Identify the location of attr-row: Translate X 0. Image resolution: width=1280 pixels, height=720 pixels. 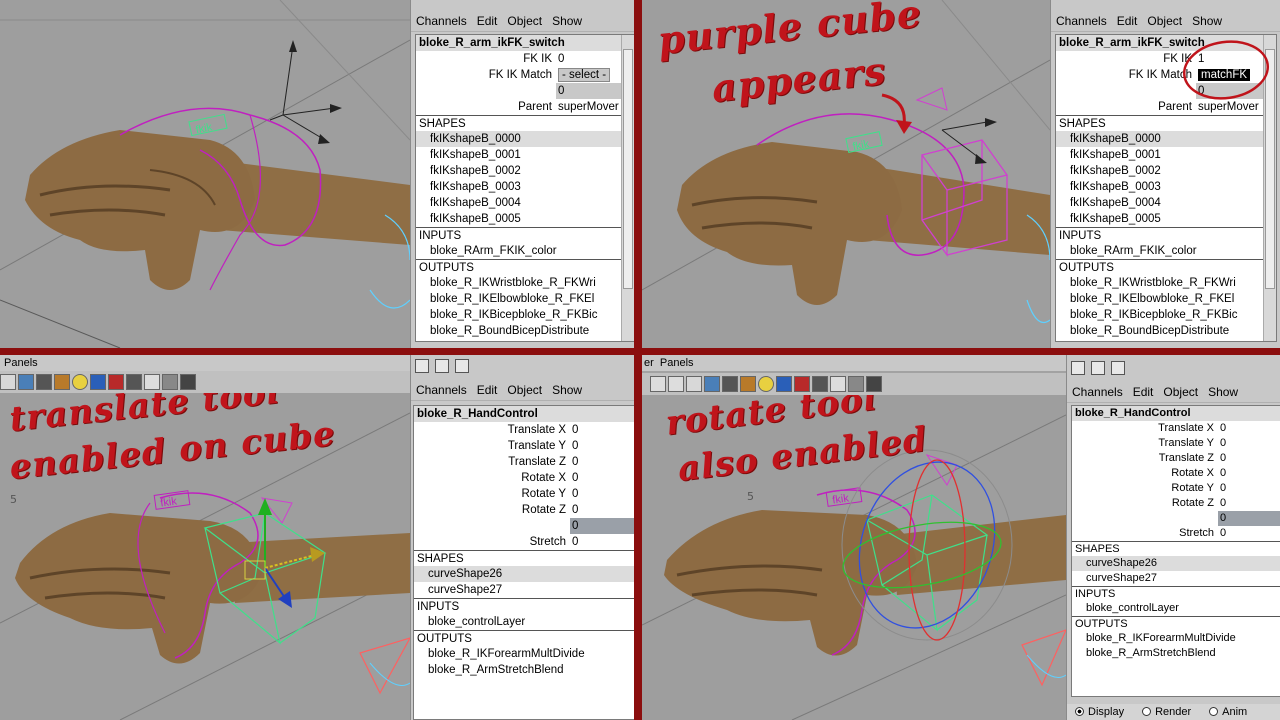
(525, 430).